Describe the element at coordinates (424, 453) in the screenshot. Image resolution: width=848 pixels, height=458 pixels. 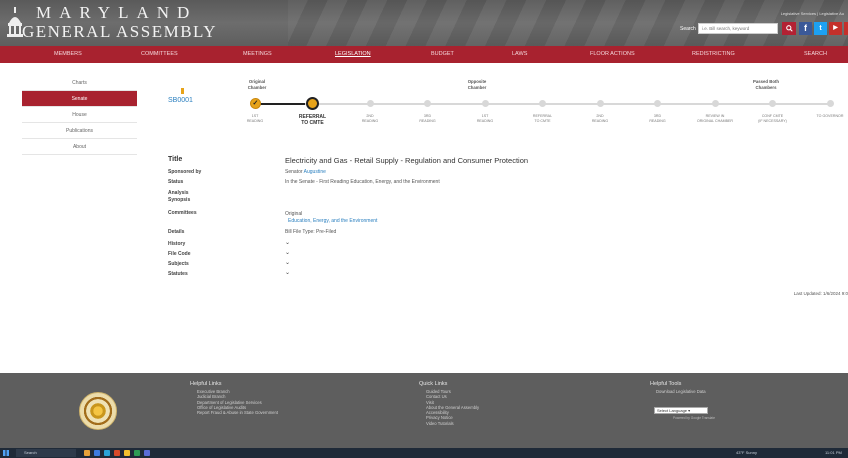
I see `windows-taskbar: Search 43°F Sunny 11:01 PM` at that location.